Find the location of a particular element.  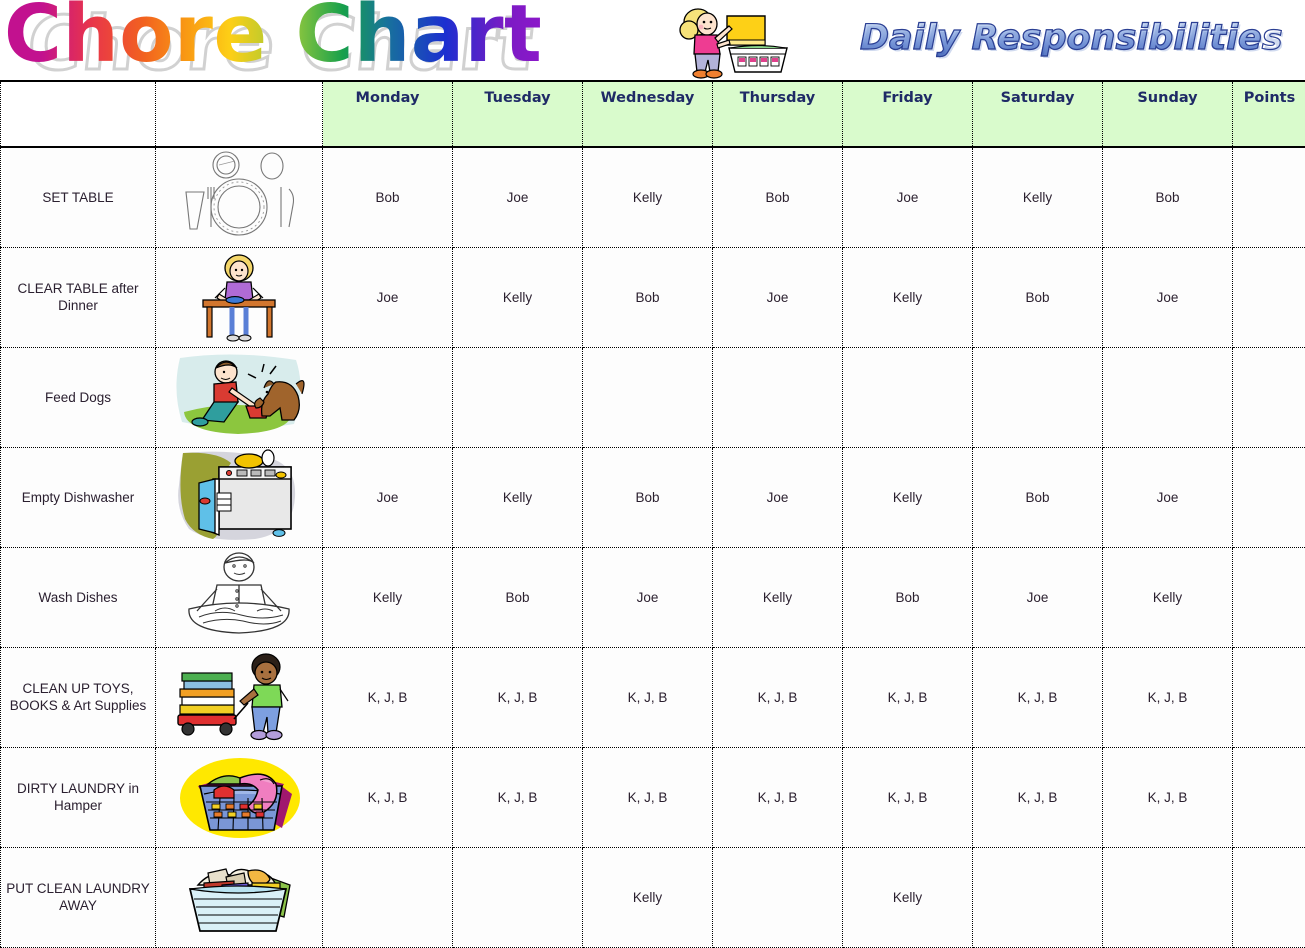

table-row: CLEAN UP TOYS, BOOKS & Art Supplies is located at coordinates (653, 697).